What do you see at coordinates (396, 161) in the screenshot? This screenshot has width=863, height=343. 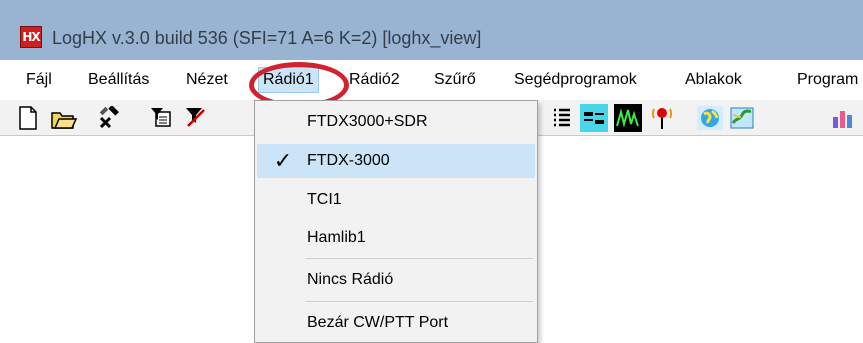 I see `menu-item-ftdx-3000: ✓ FTDX-3000` at bounding box center [396, 161].